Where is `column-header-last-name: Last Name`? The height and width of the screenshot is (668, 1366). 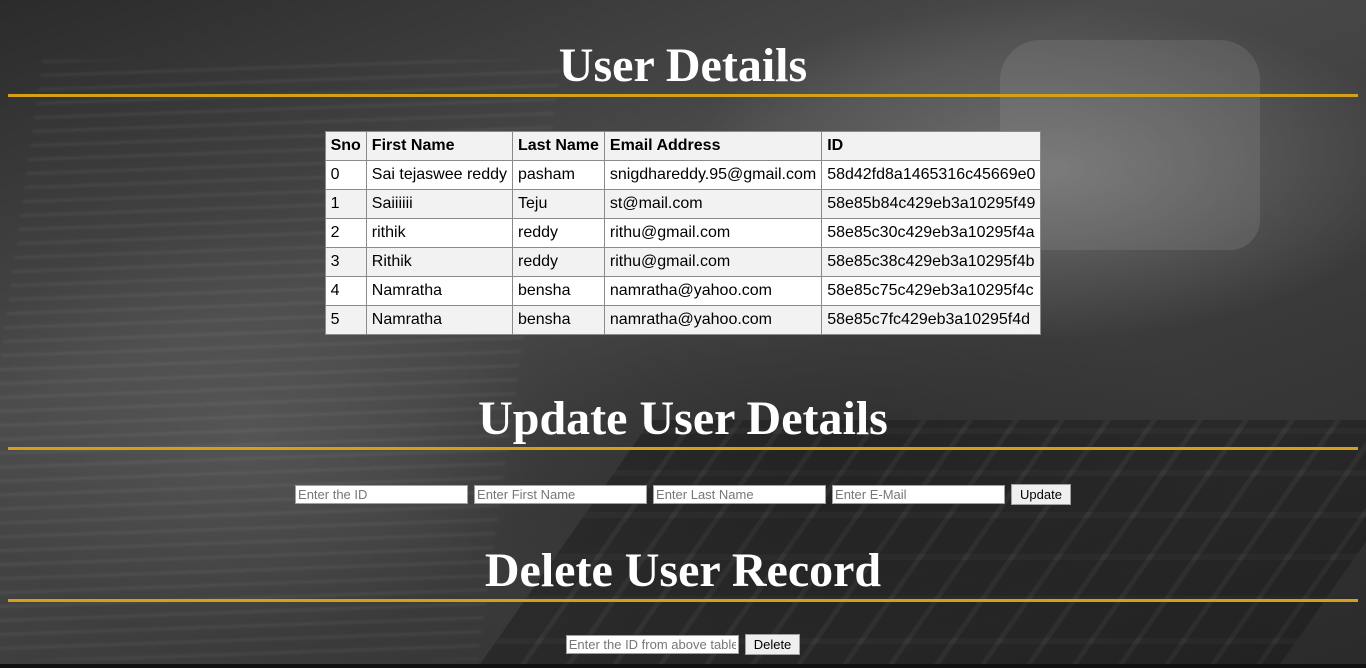
column-header-last-name: Last Name is located at coordinates (558, 146).